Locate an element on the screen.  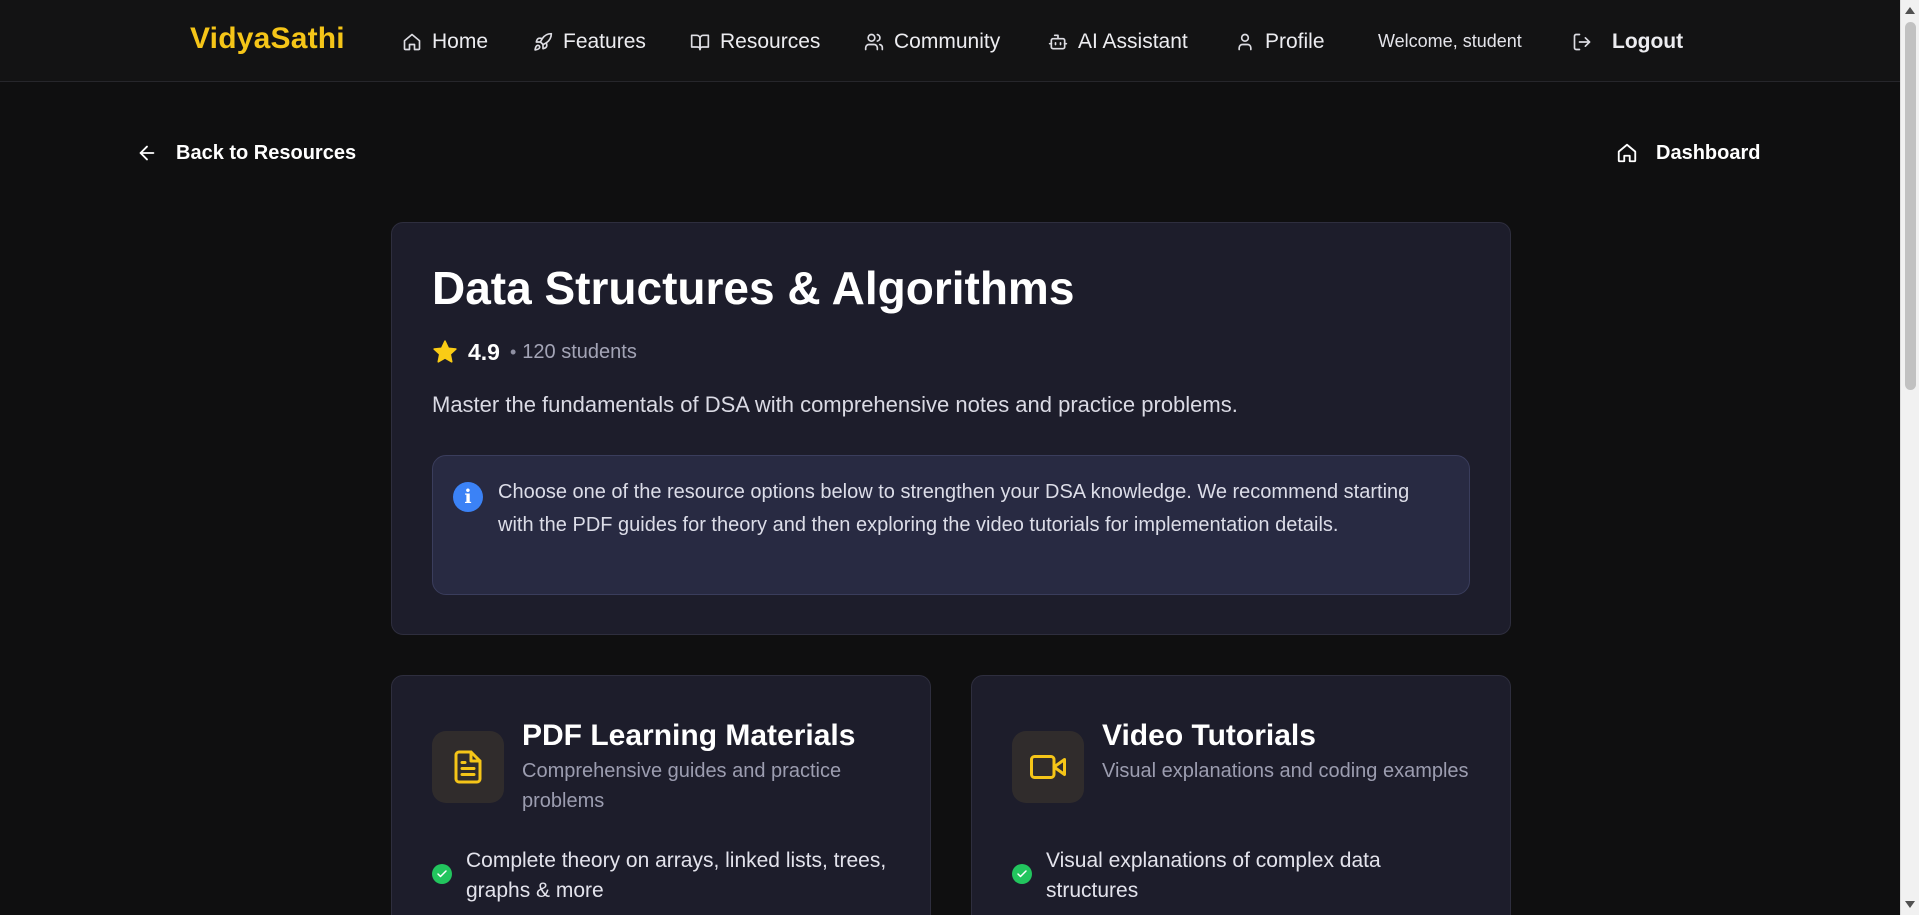
nav-item-profile: Profile is located at coordinates (1280, 42).